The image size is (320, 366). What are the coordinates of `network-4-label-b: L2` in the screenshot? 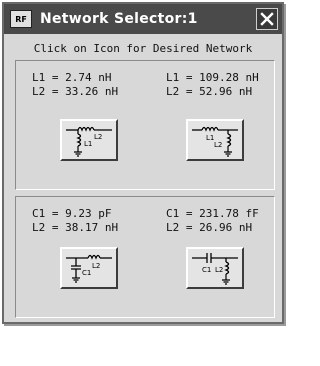 It's located at (219, 270).